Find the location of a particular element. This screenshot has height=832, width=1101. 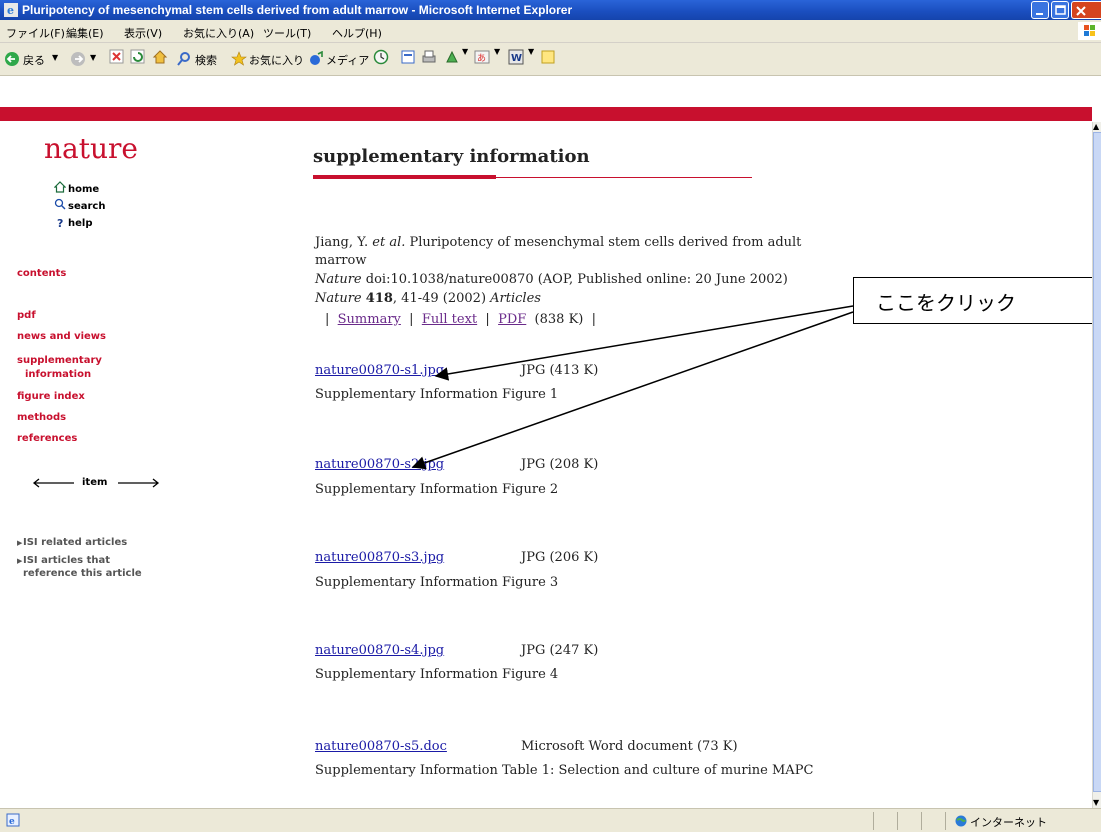

back-label: 戻る is located at coordinates (34, 60).